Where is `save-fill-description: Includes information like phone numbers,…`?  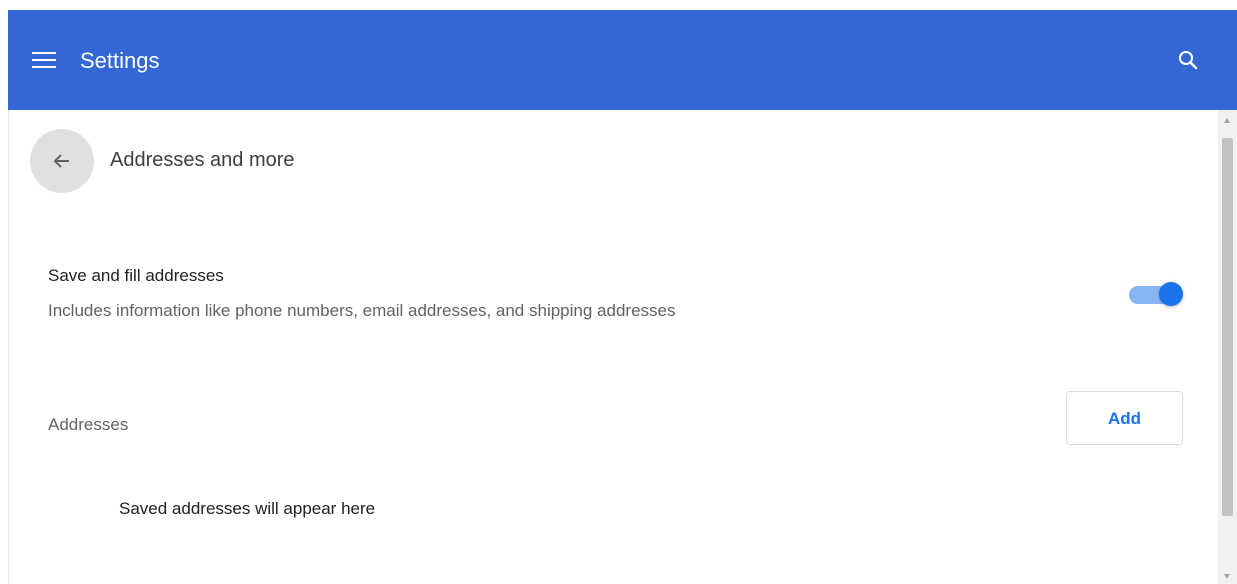
save-fill-description: Includes information like phone numbers,… is located at coordinates (362, 310).